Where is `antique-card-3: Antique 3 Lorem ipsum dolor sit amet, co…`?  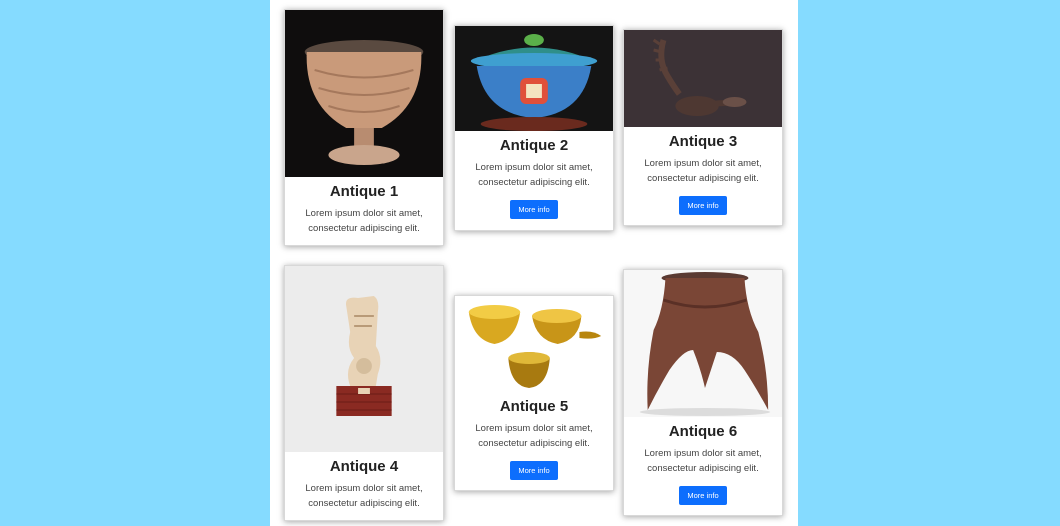
antique-card-3: Antique 3 Lorem ipsum dolor sit amet, co… is located at coordinates (703, 127).